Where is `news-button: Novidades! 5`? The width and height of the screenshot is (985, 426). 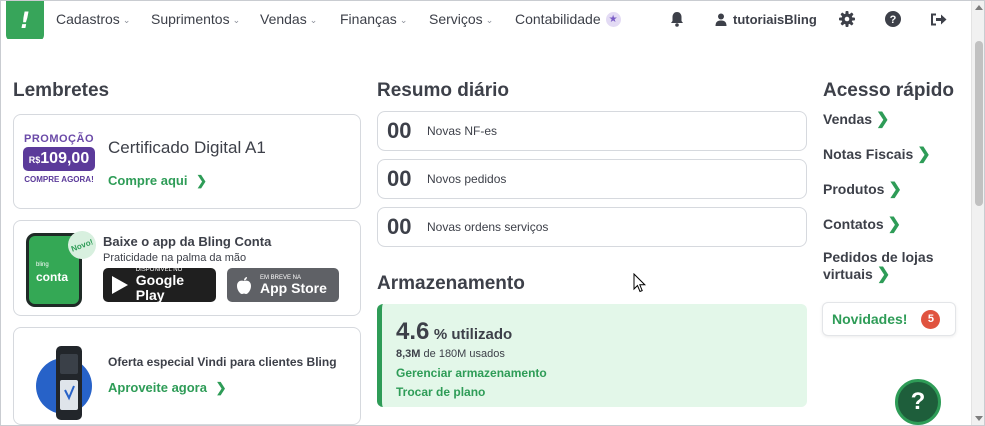
news-button: Novidades! 5 is located at coordinates (889, 319).